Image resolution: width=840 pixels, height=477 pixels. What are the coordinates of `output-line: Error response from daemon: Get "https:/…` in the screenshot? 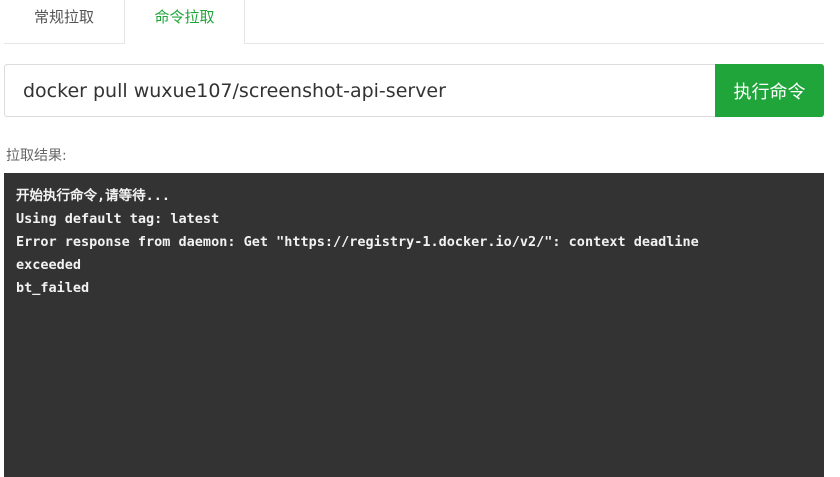 It's located at (357, 242).